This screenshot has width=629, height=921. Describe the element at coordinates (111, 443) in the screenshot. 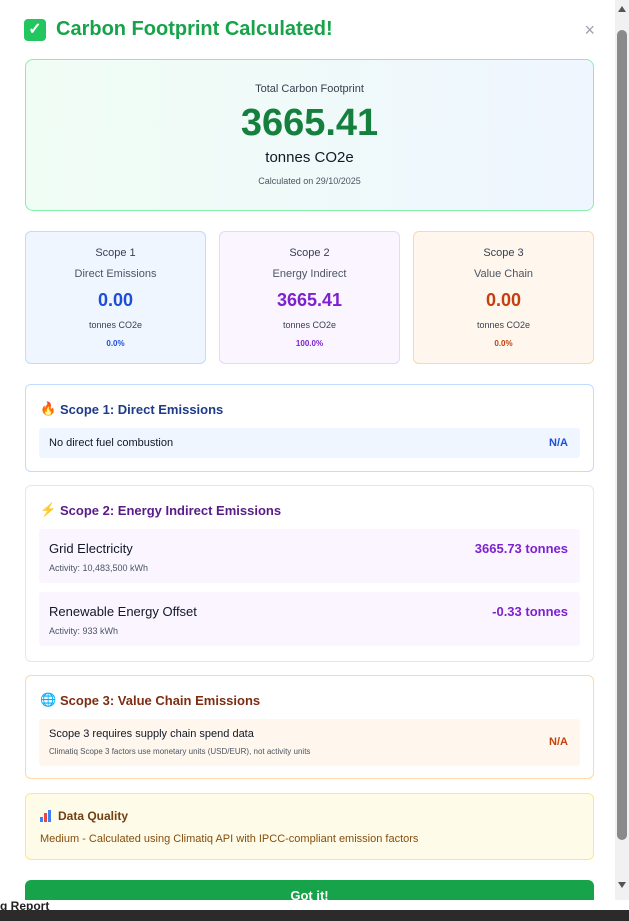

I see `row-label: No direct fuel combustion` at that location.